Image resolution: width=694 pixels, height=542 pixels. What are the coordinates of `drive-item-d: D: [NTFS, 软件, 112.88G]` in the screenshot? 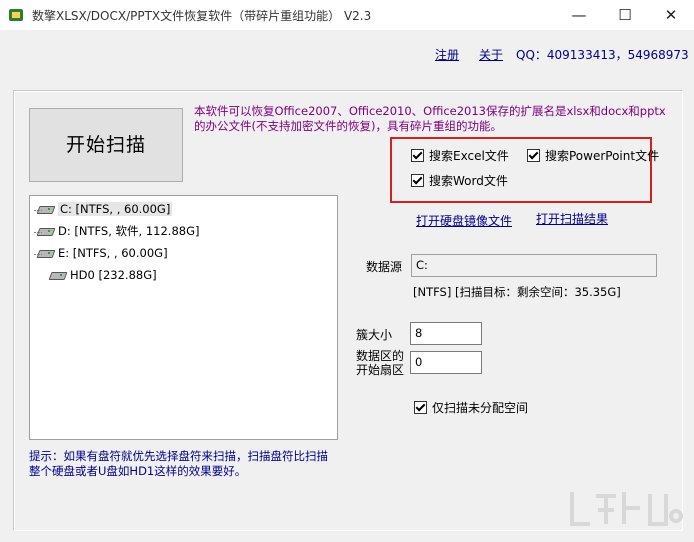 It's located at (118, 231).